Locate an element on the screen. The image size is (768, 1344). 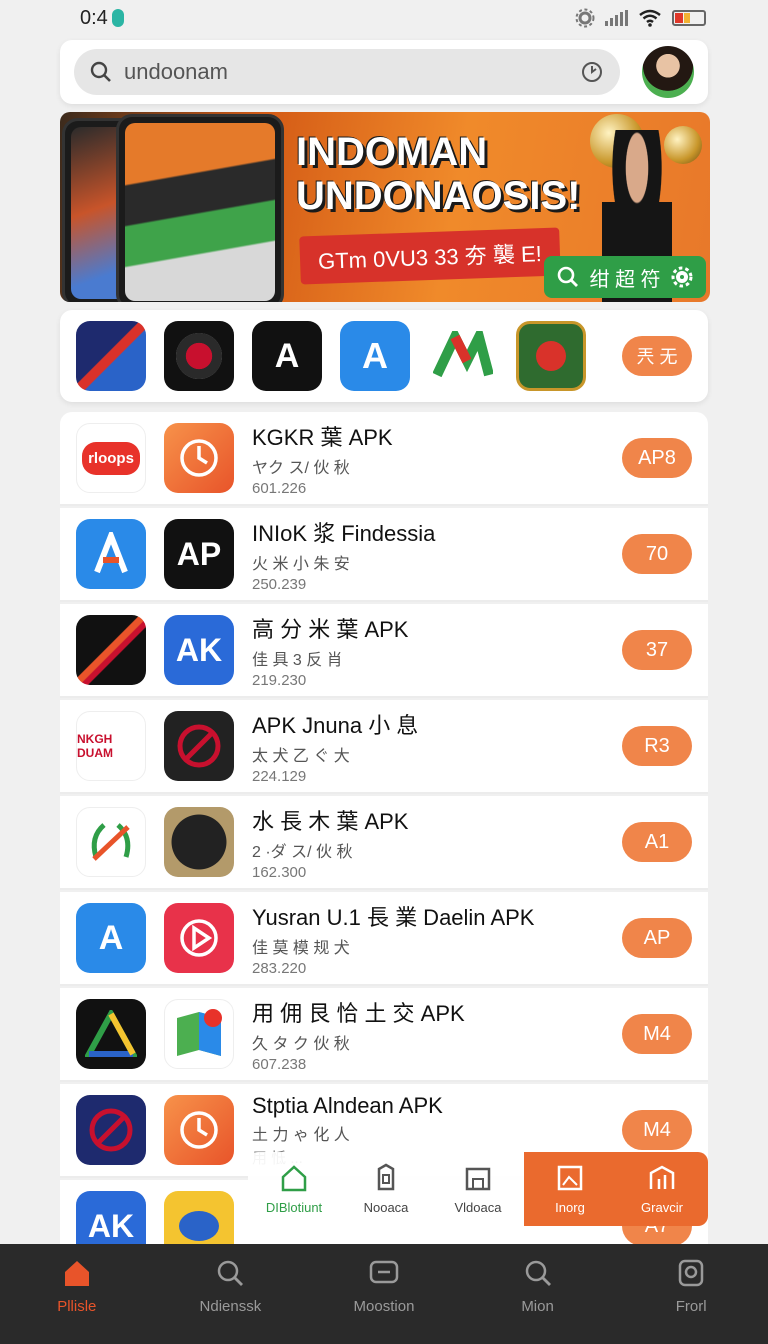
featured-app-strip: A A 兲 无 is located at coordinates (384, 356).